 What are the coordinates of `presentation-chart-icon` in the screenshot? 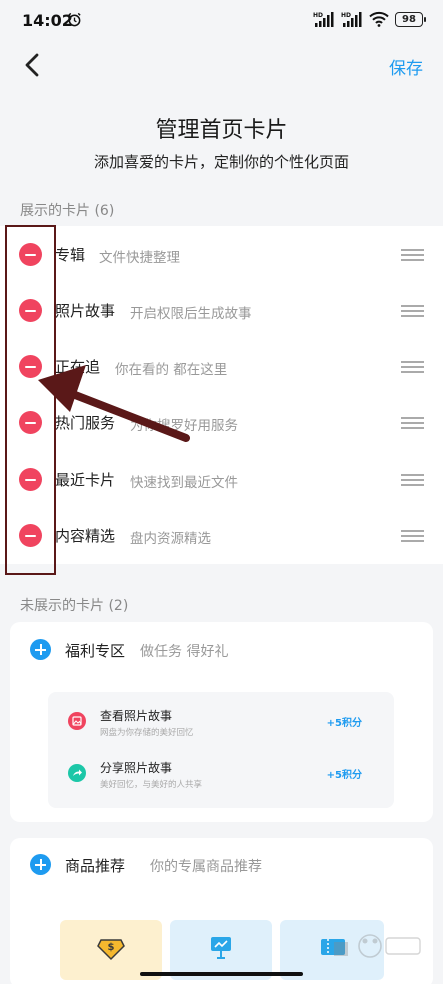 It's located at (221, 948).